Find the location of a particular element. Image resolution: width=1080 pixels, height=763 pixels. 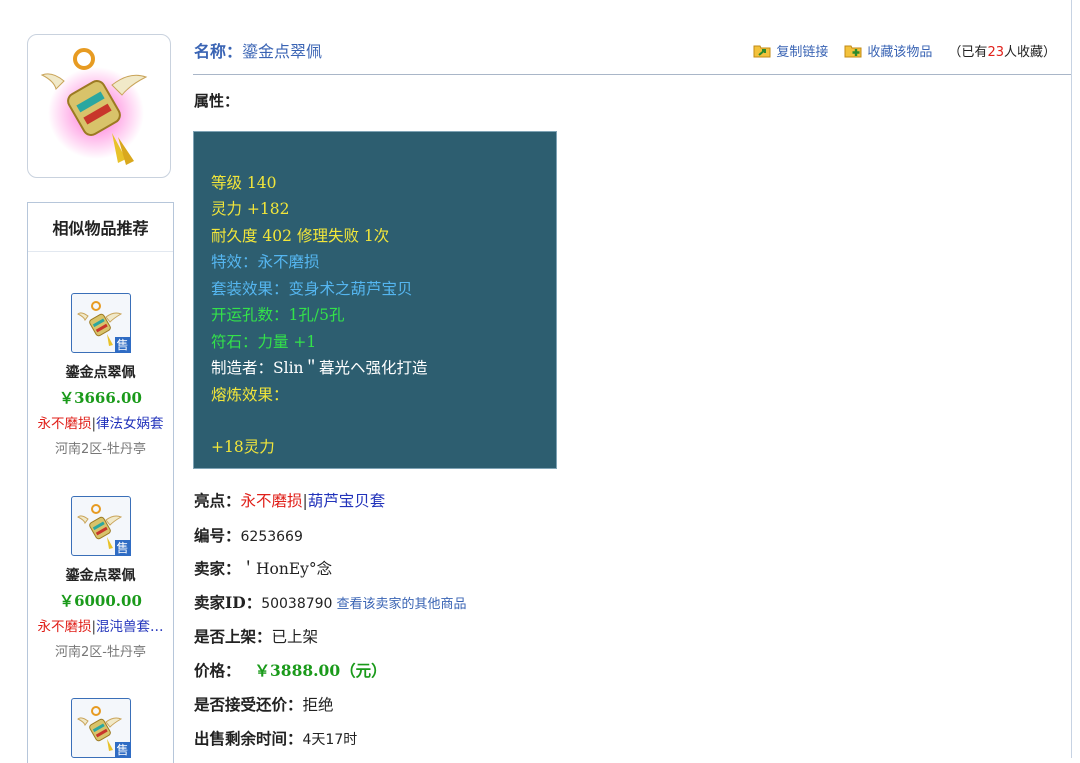

rec-item-tags: 永不磨损|律法女娲套 is located at coordinates (100, 422).